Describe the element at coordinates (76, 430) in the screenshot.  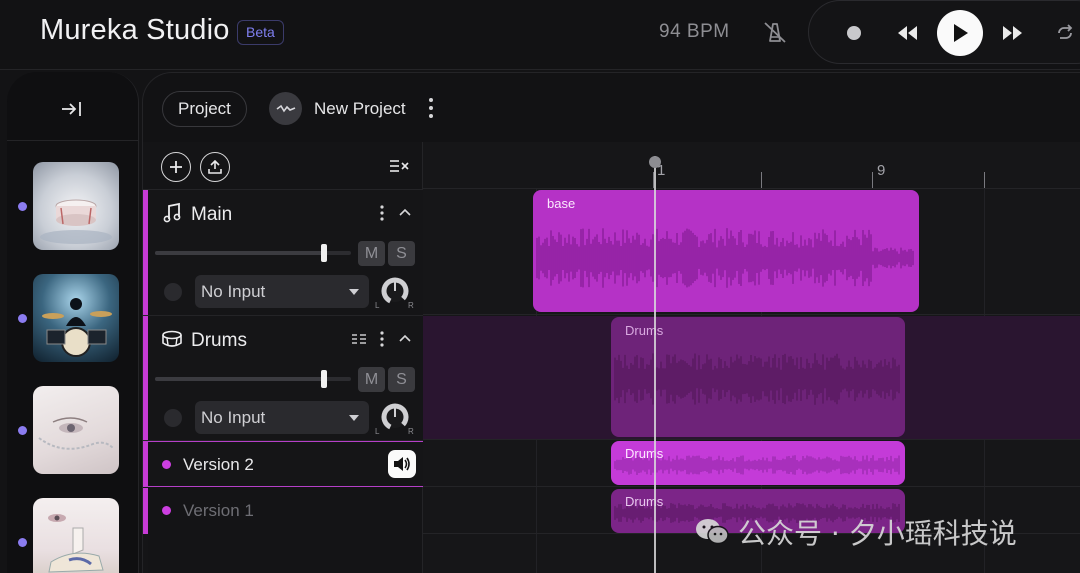
I see `song-cover-face` at that location.